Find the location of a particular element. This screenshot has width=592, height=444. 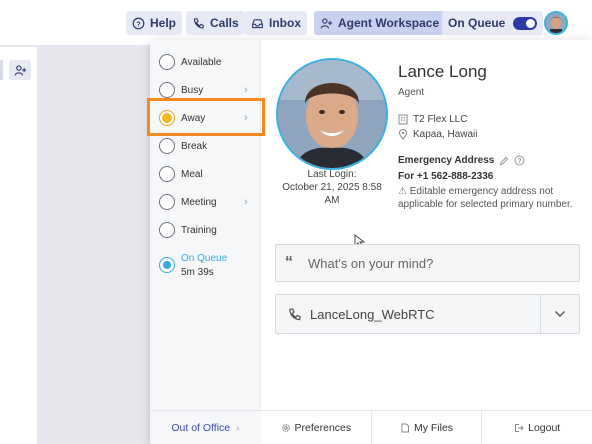

queue-toggle-switch is located at coordinates (525, 23).